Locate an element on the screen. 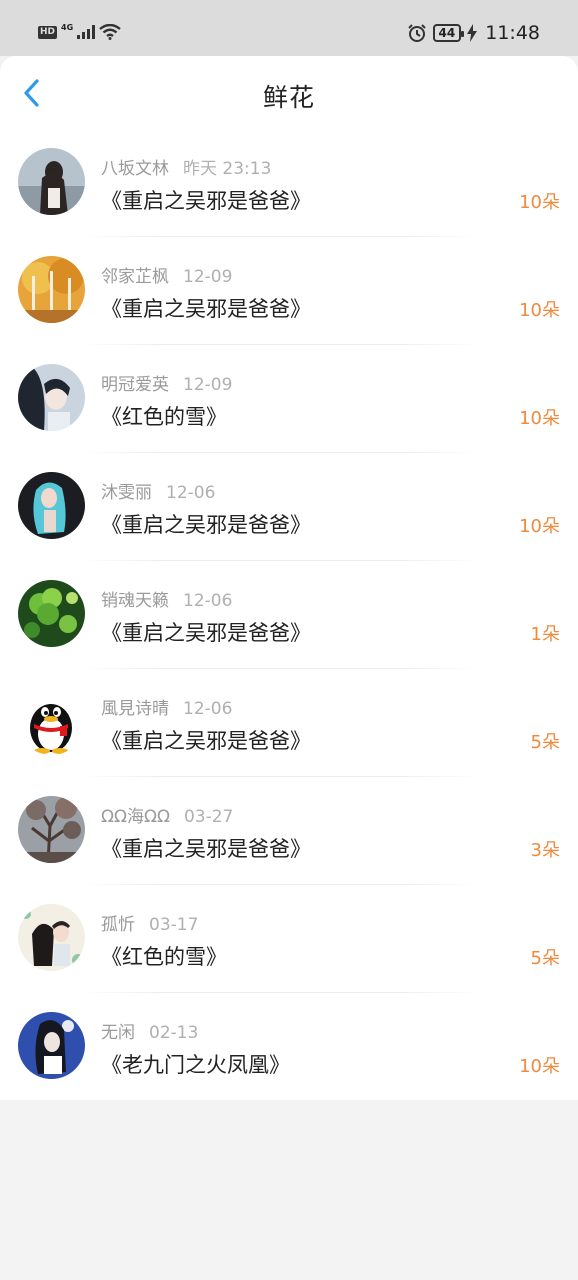 The height and width of the screenshot is (1280, 578). signal-icon is located at coordinates (86, 32).